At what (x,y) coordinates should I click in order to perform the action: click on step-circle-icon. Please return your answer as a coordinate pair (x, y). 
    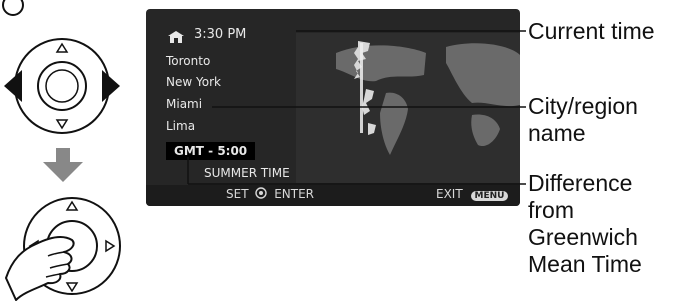
    Looking at the image, I should click on (13, 8).